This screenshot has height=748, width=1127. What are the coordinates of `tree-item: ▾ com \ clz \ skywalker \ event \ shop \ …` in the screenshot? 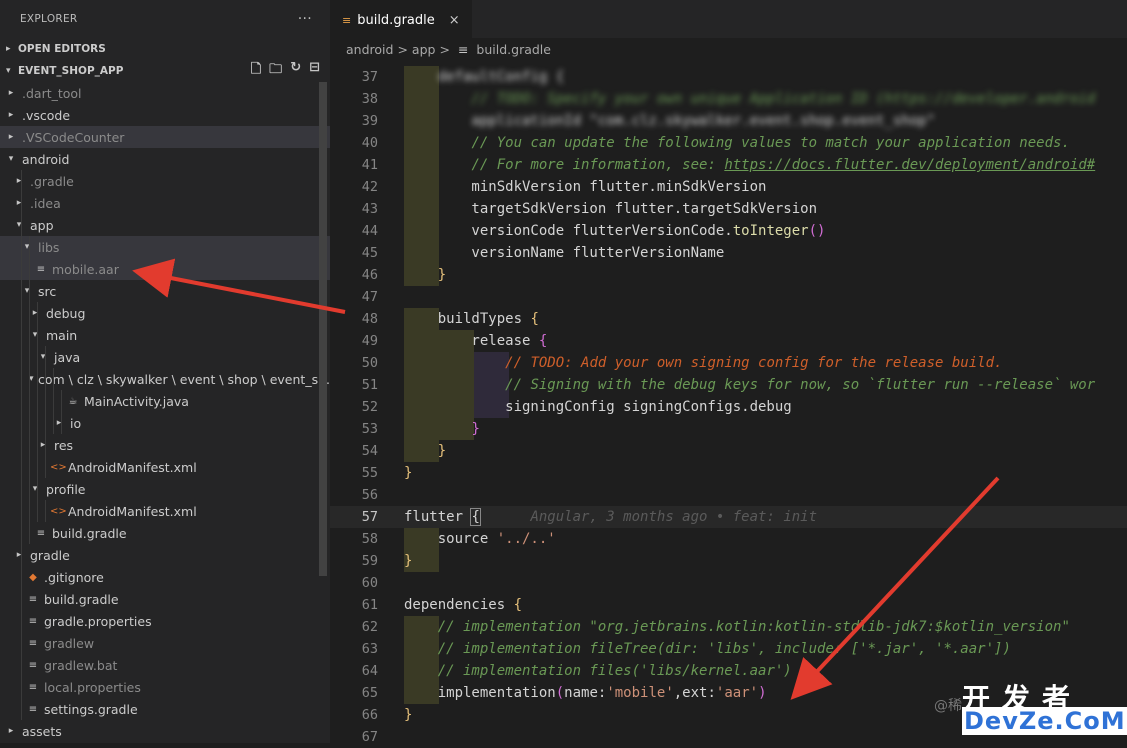 It's located at (165, 379).